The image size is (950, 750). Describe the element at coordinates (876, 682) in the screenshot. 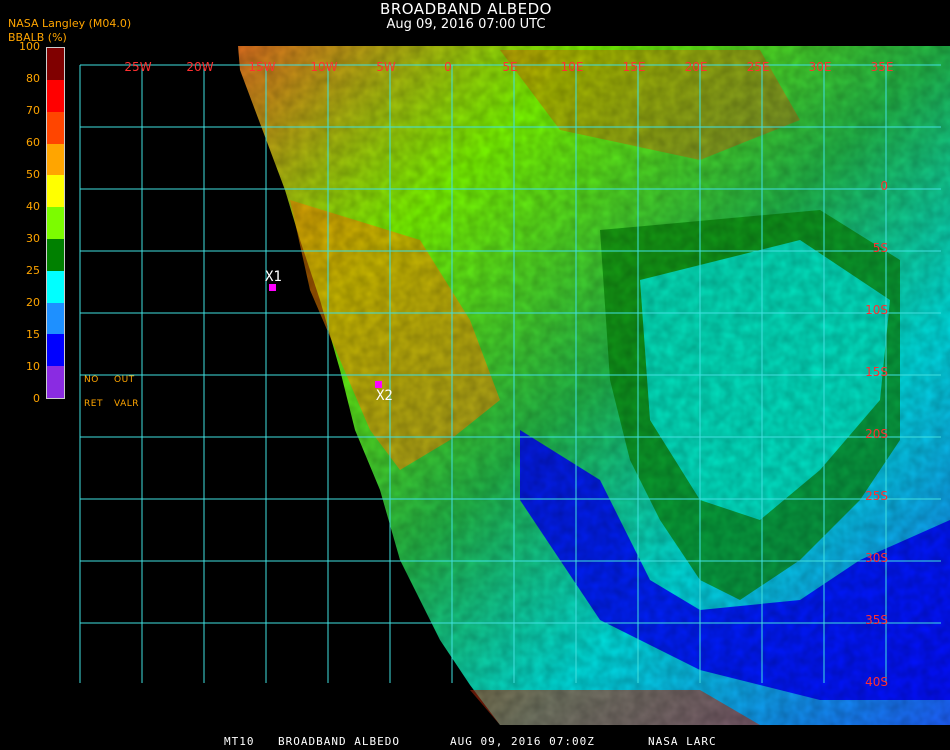

I see `latitude-label: 40S` at that location.